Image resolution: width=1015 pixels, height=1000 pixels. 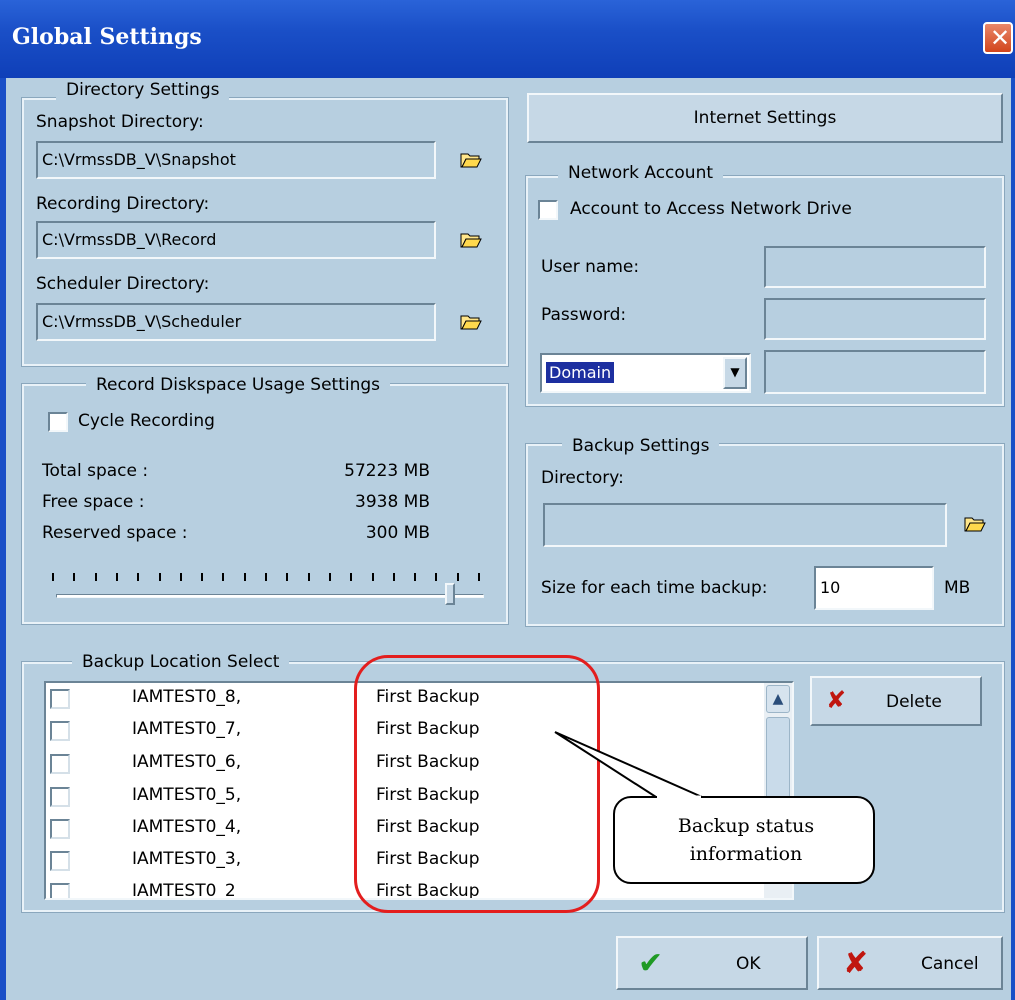 I want to click on username-field, so click(x=875, y=267).